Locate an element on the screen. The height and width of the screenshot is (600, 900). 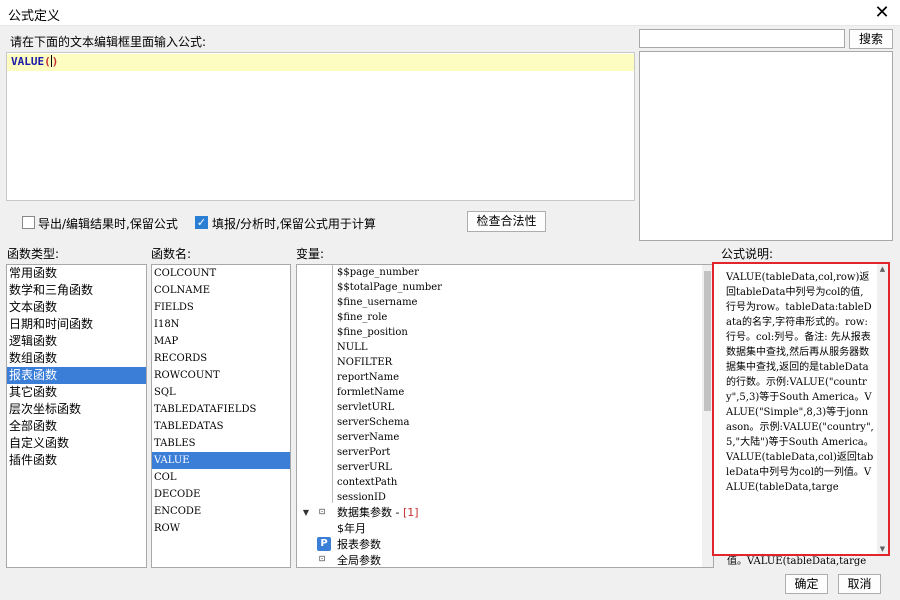
variables-label: 变量: is located at coordinates (310, 254).